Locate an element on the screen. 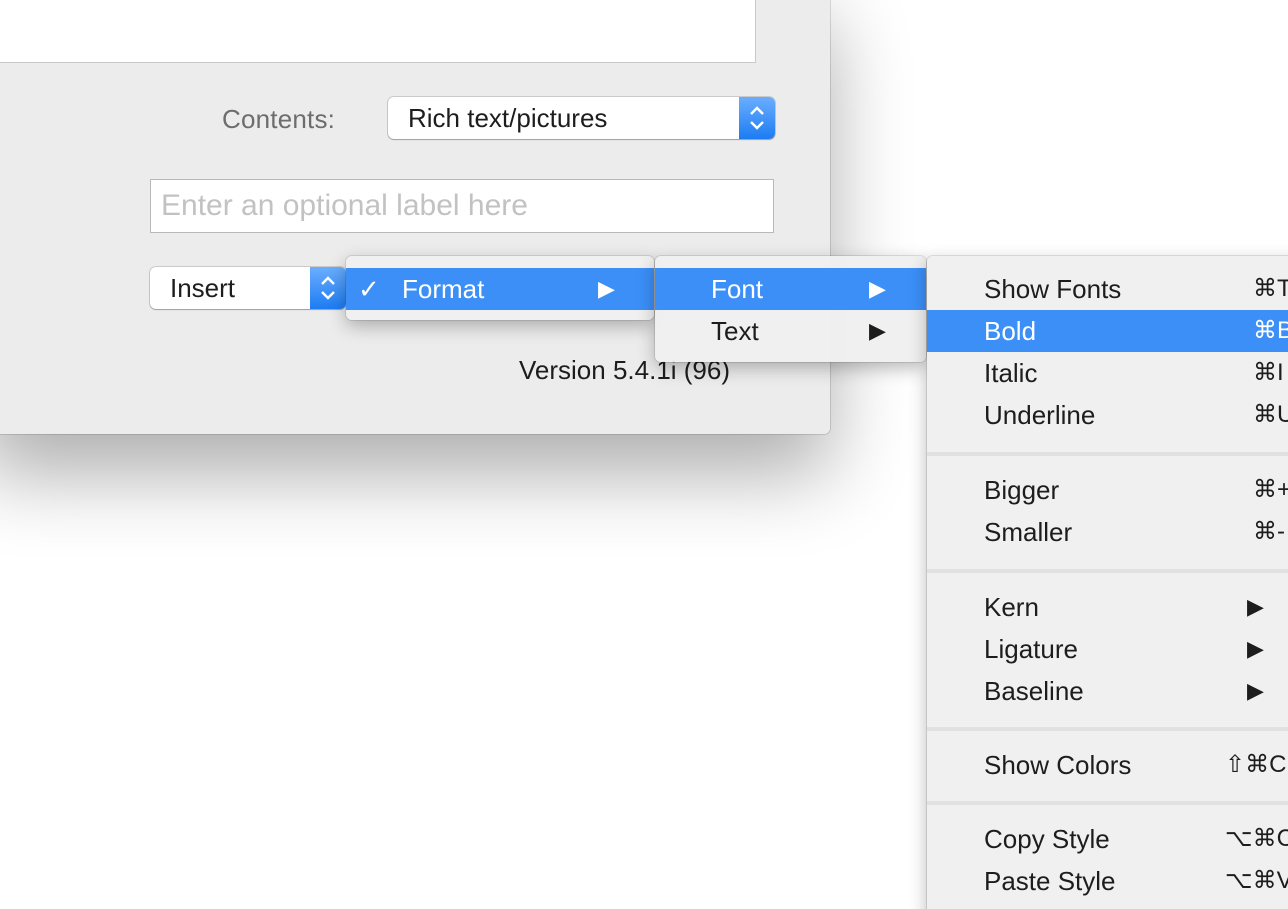 This screenshot has height=909, width=1288. menu-item-label: Copy Style is located at coordinates (1047, 839).